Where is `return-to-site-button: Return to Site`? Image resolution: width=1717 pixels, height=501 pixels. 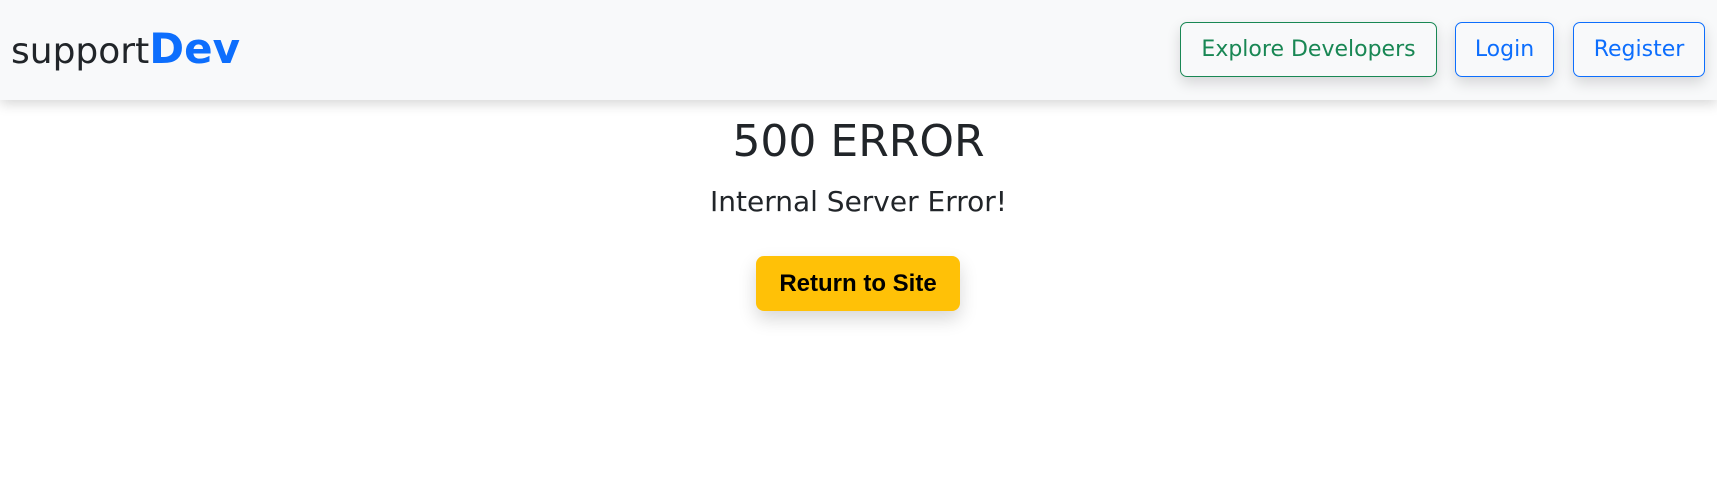 return-to-site-button: Return to Site is located at coordinates (858, 283).